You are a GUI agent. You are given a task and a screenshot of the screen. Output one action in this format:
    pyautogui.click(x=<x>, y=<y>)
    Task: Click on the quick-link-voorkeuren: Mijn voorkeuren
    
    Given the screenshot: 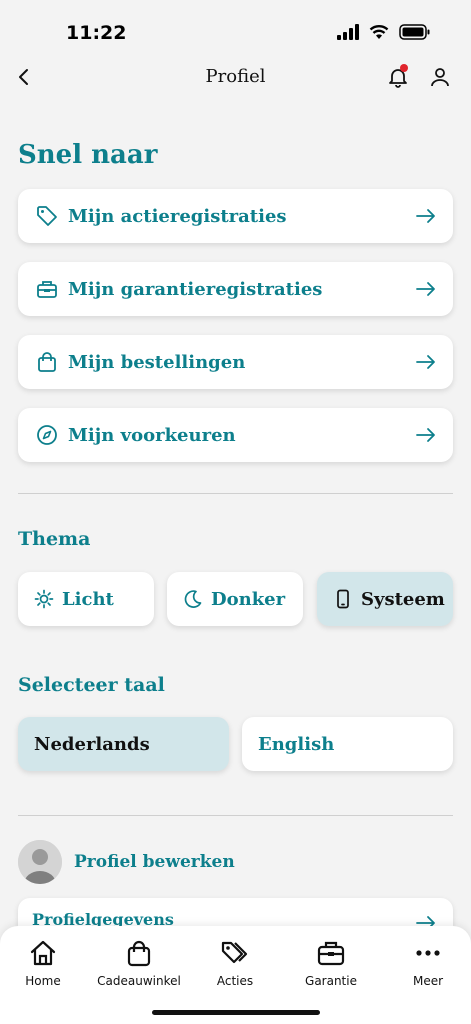 What is the action you would take?
    pyautogui.click(x=235, y=435)
    